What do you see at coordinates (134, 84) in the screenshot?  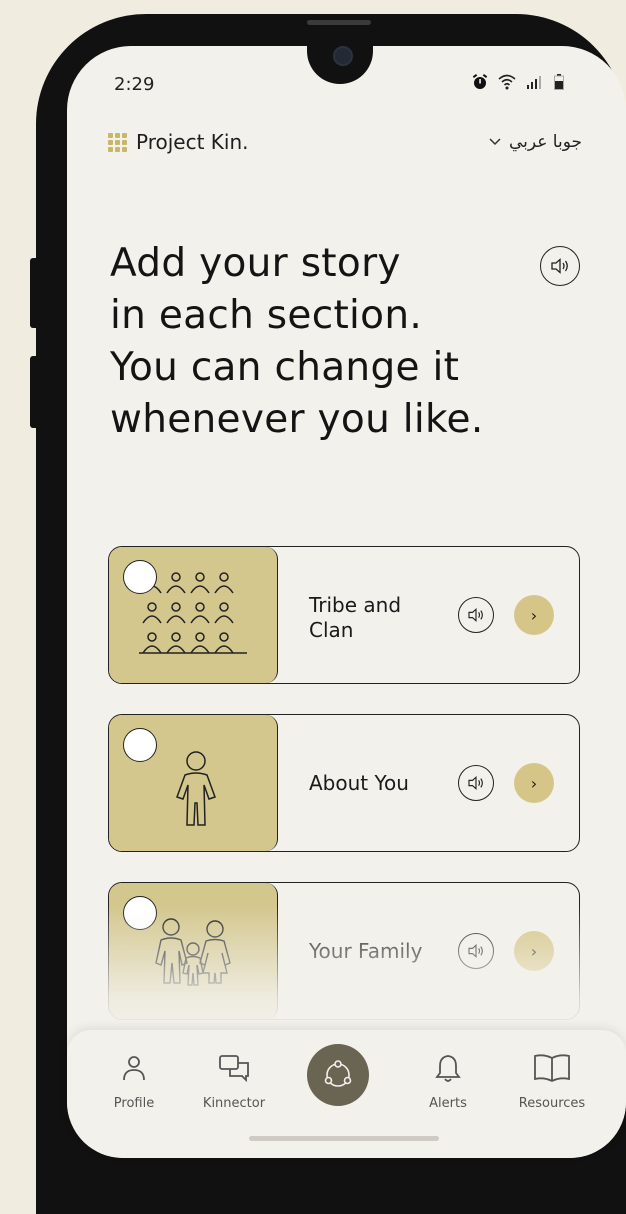 I see `status-time: 2:29` at bounding box center [134, 84].